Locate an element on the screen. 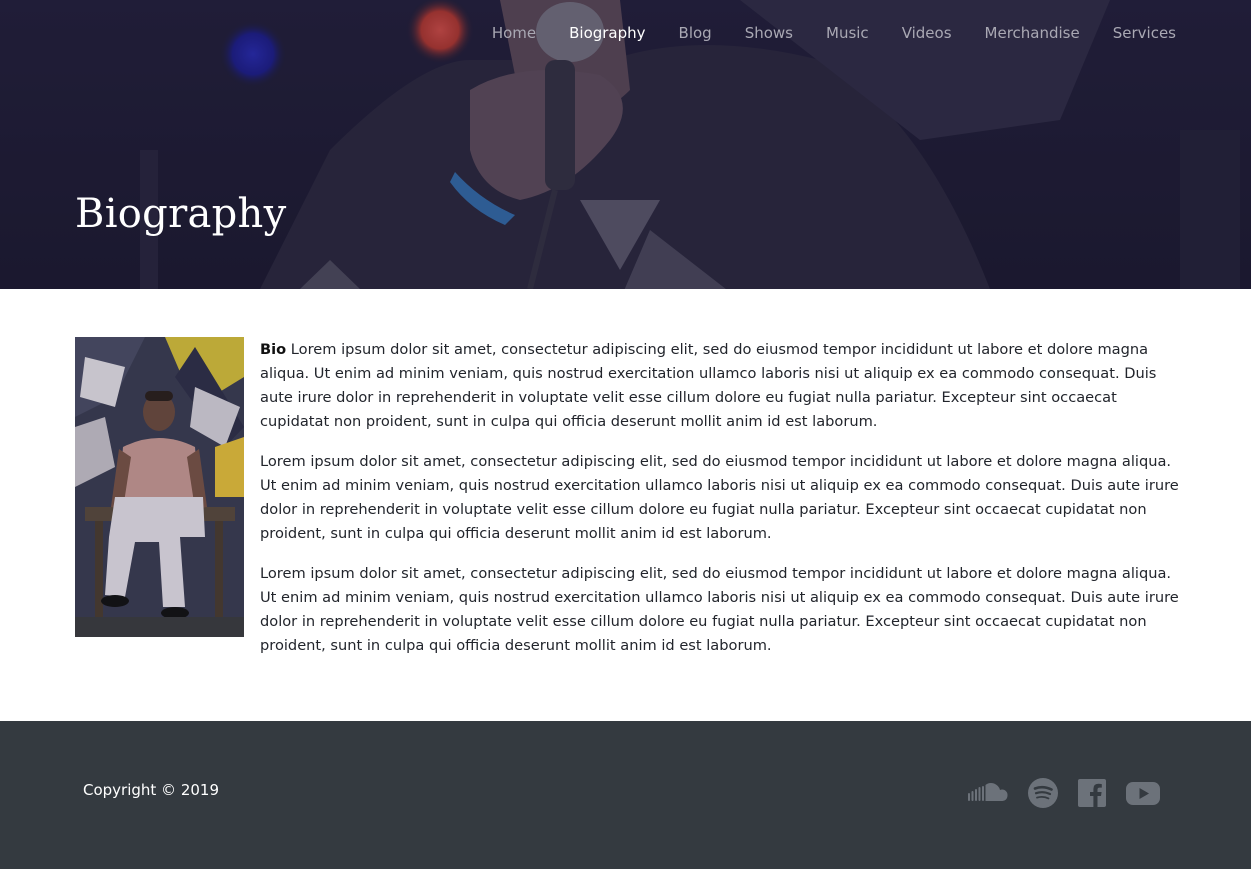 This screenshot has height=869, width=1251. nav-link-music: Music is located at coordinates (847, 33).